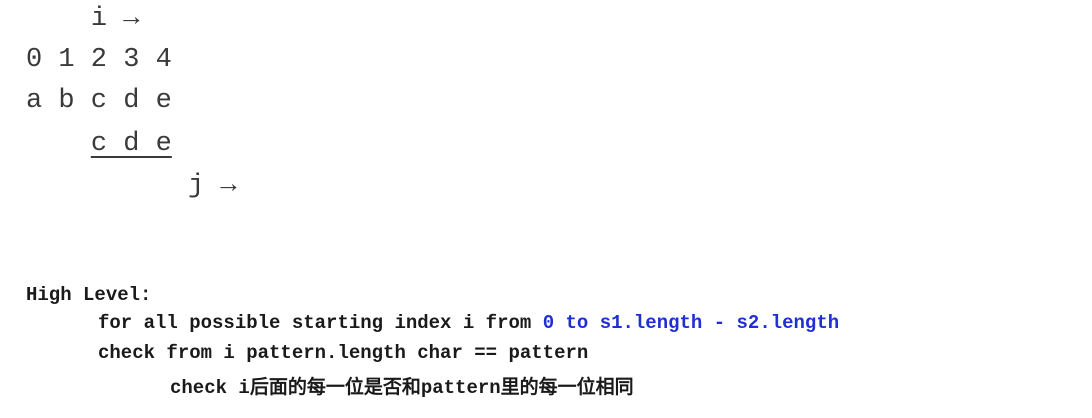 The width and height of the screenshot is (1092, 418). Describe the element at coordinates (212, 186) in the screenshot. I see `pointer-j: j →` at that location.